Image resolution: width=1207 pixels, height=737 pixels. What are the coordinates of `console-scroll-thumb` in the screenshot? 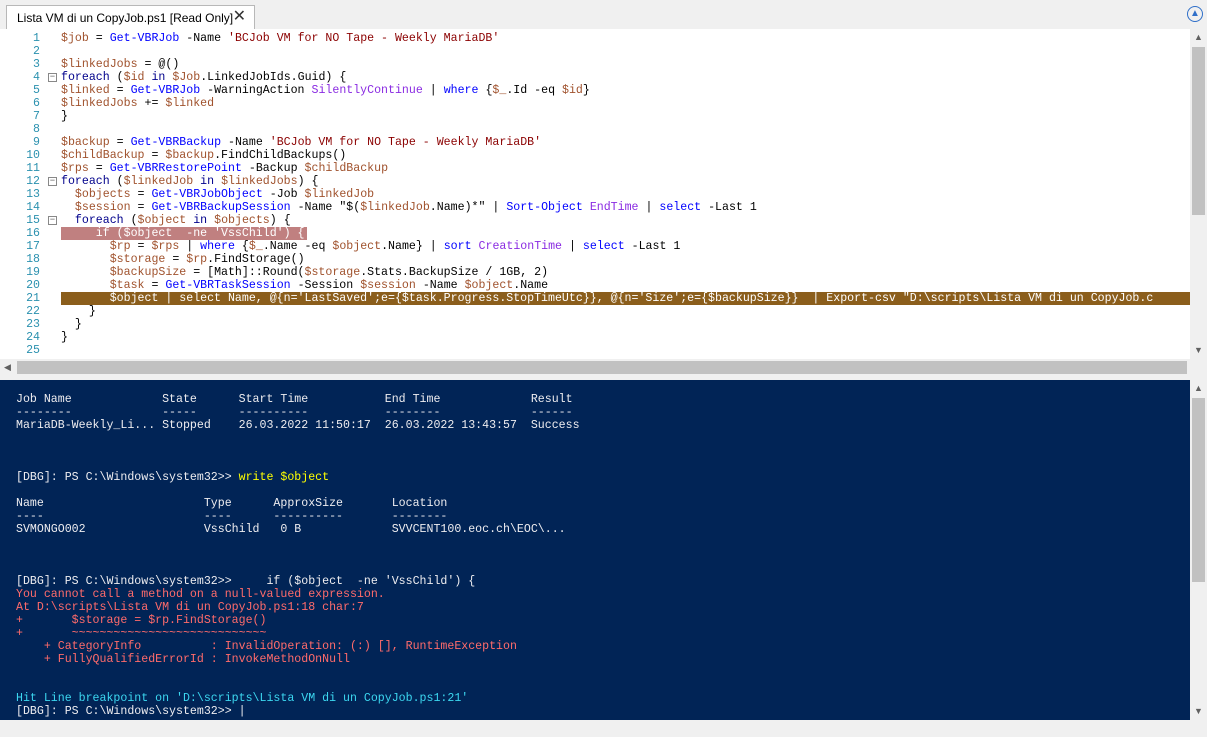 It's located at (1198, 490).